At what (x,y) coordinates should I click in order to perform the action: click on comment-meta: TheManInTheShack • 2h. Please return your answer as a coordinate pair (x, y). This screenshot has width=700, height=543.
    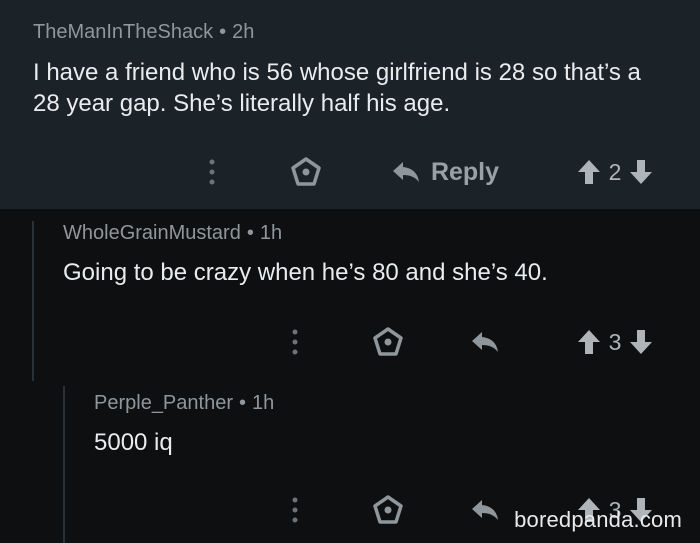
    Looking at the image, I should click on (143, 32).